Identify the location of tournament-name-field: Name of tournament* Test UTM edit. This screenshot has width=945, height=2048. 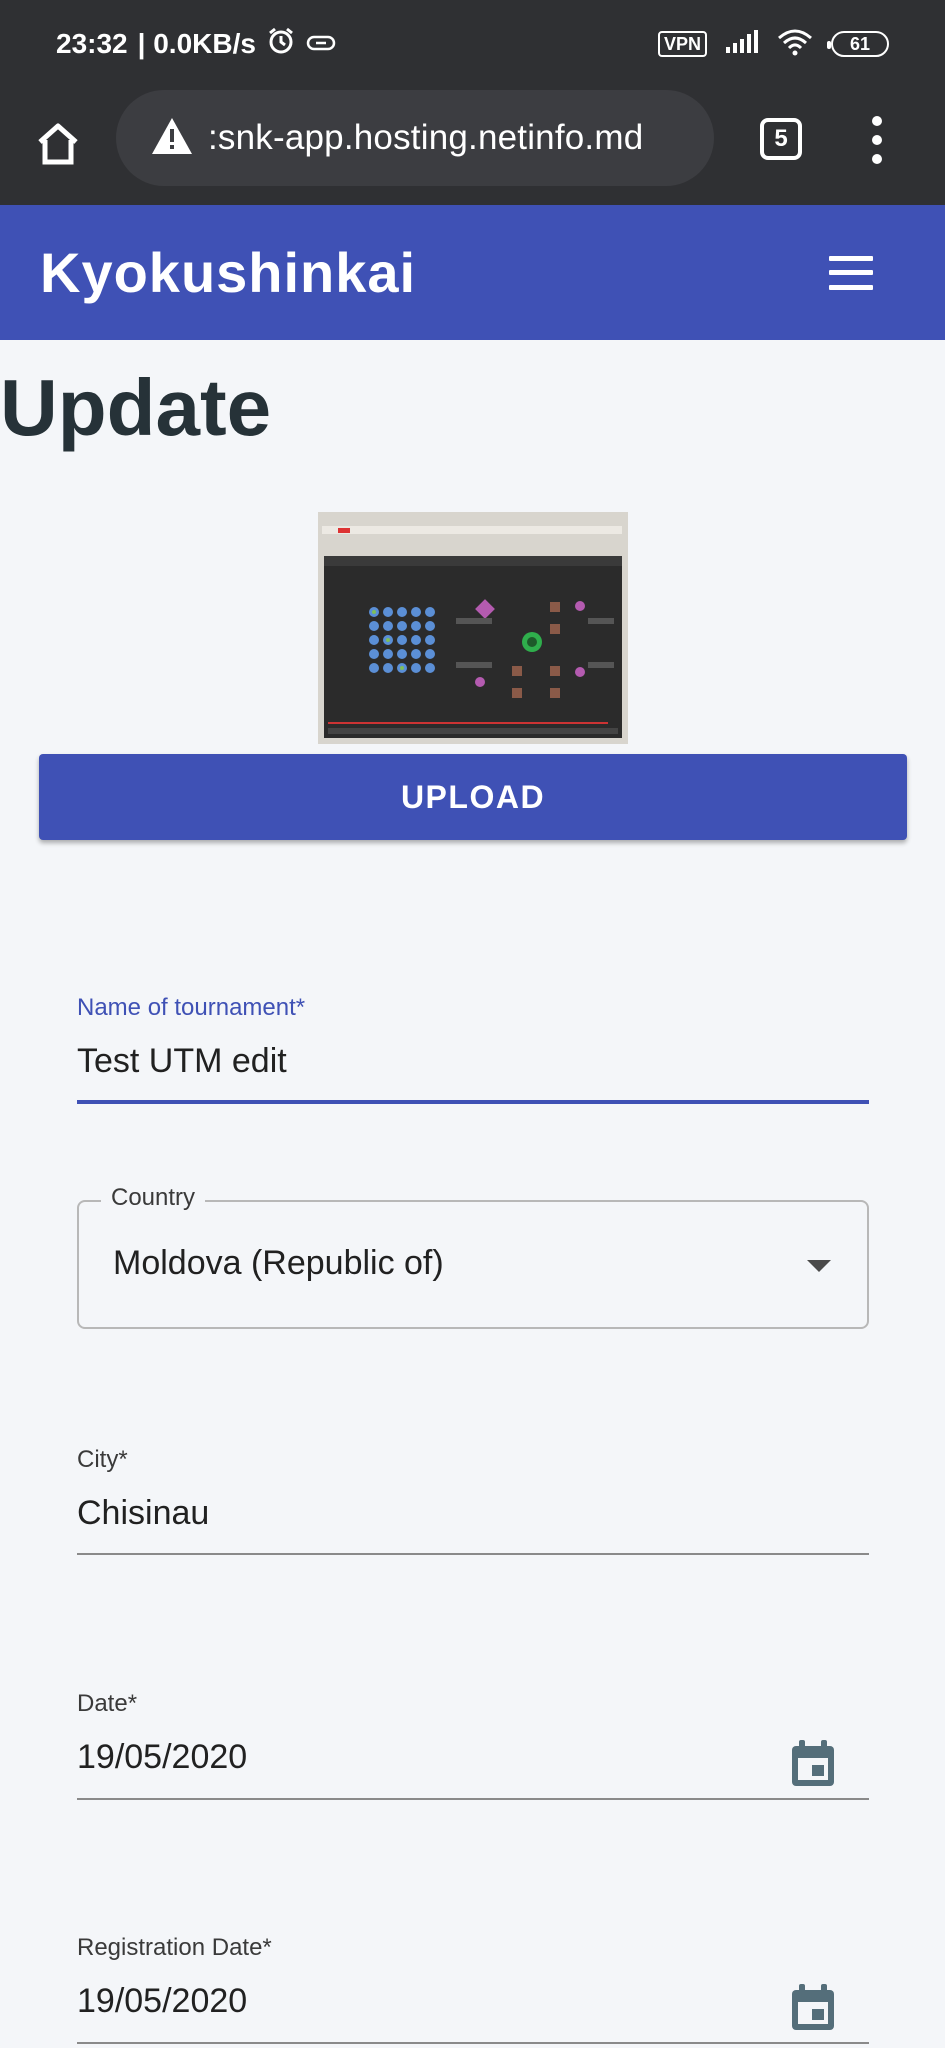
(473, 1049).